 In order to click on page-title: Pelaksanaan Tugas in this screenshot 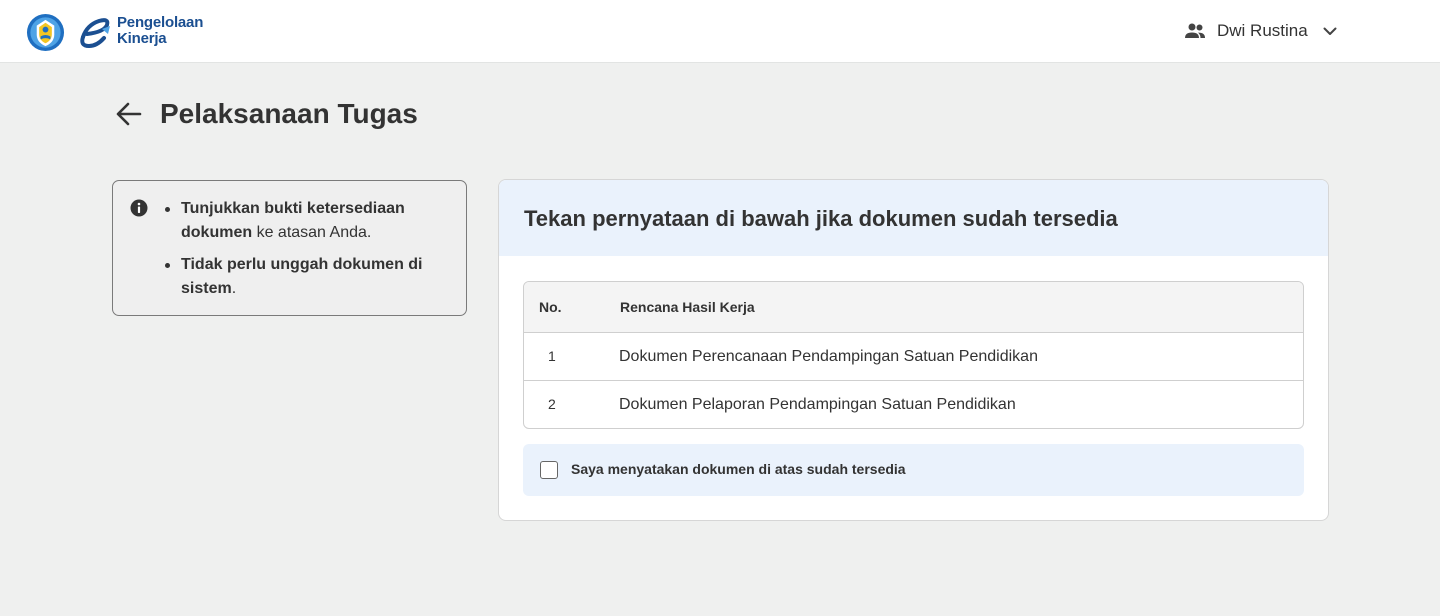, I will do `click(289, 113)`.